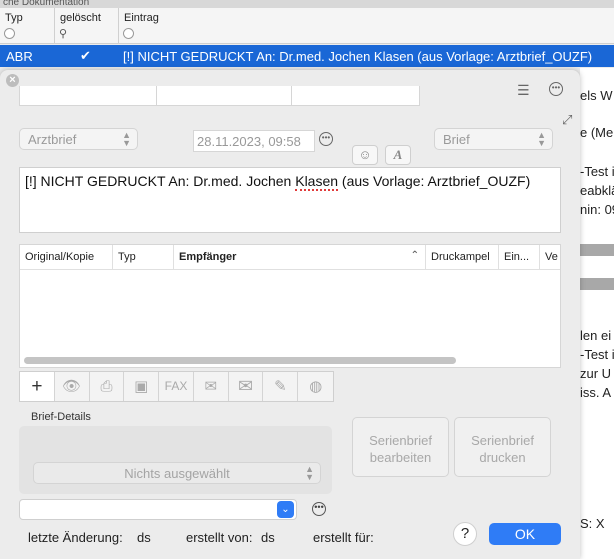 Image resolution: width=614 pixels, height=559 pixels. I want to click on print-icon: ⎙, so click(107, 386).